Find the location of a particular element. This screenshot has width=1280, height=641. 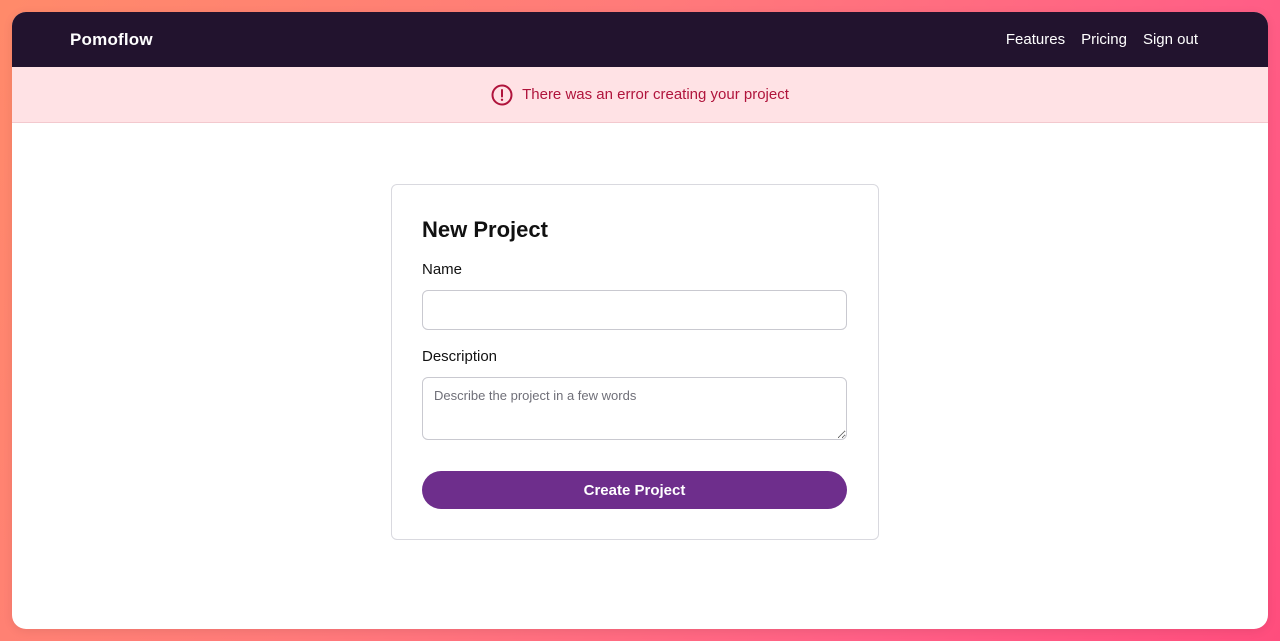

brand-logo: Pomoflow is located at coordinates (111, 40).